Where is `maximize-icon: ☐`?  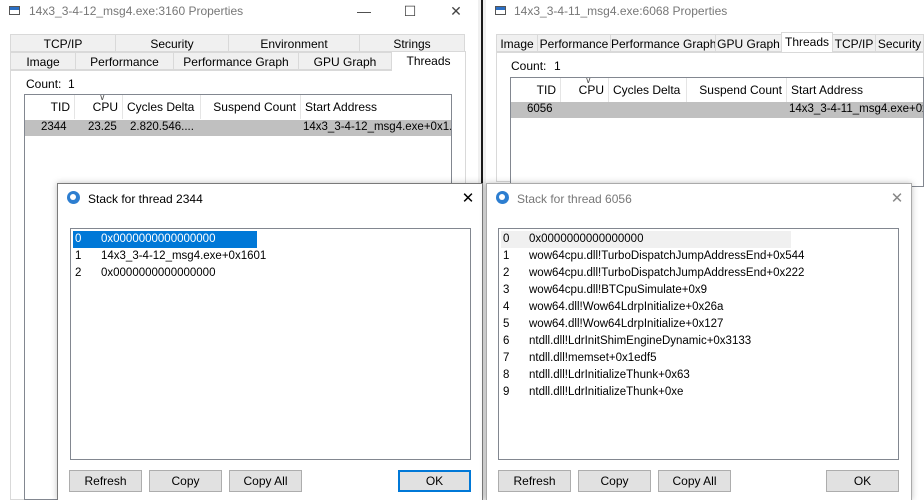 maximize-icon: ☐ is located at coordinates (410, 12).